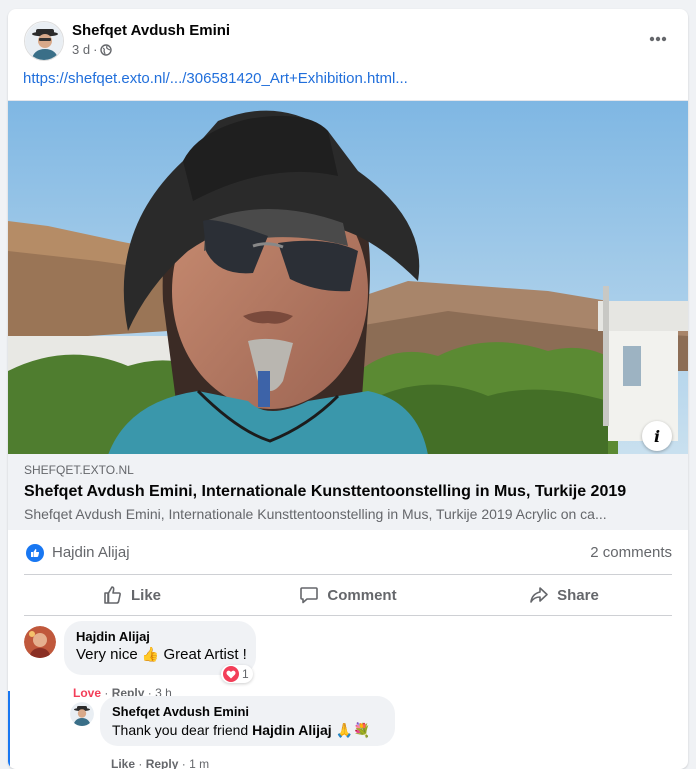 The height and width of the screenshot is (769, 696). Describe the element at coordinates (353, 731) in the screenshot. I see `pray-bouquet-emoji: 🙏💐` at that location.